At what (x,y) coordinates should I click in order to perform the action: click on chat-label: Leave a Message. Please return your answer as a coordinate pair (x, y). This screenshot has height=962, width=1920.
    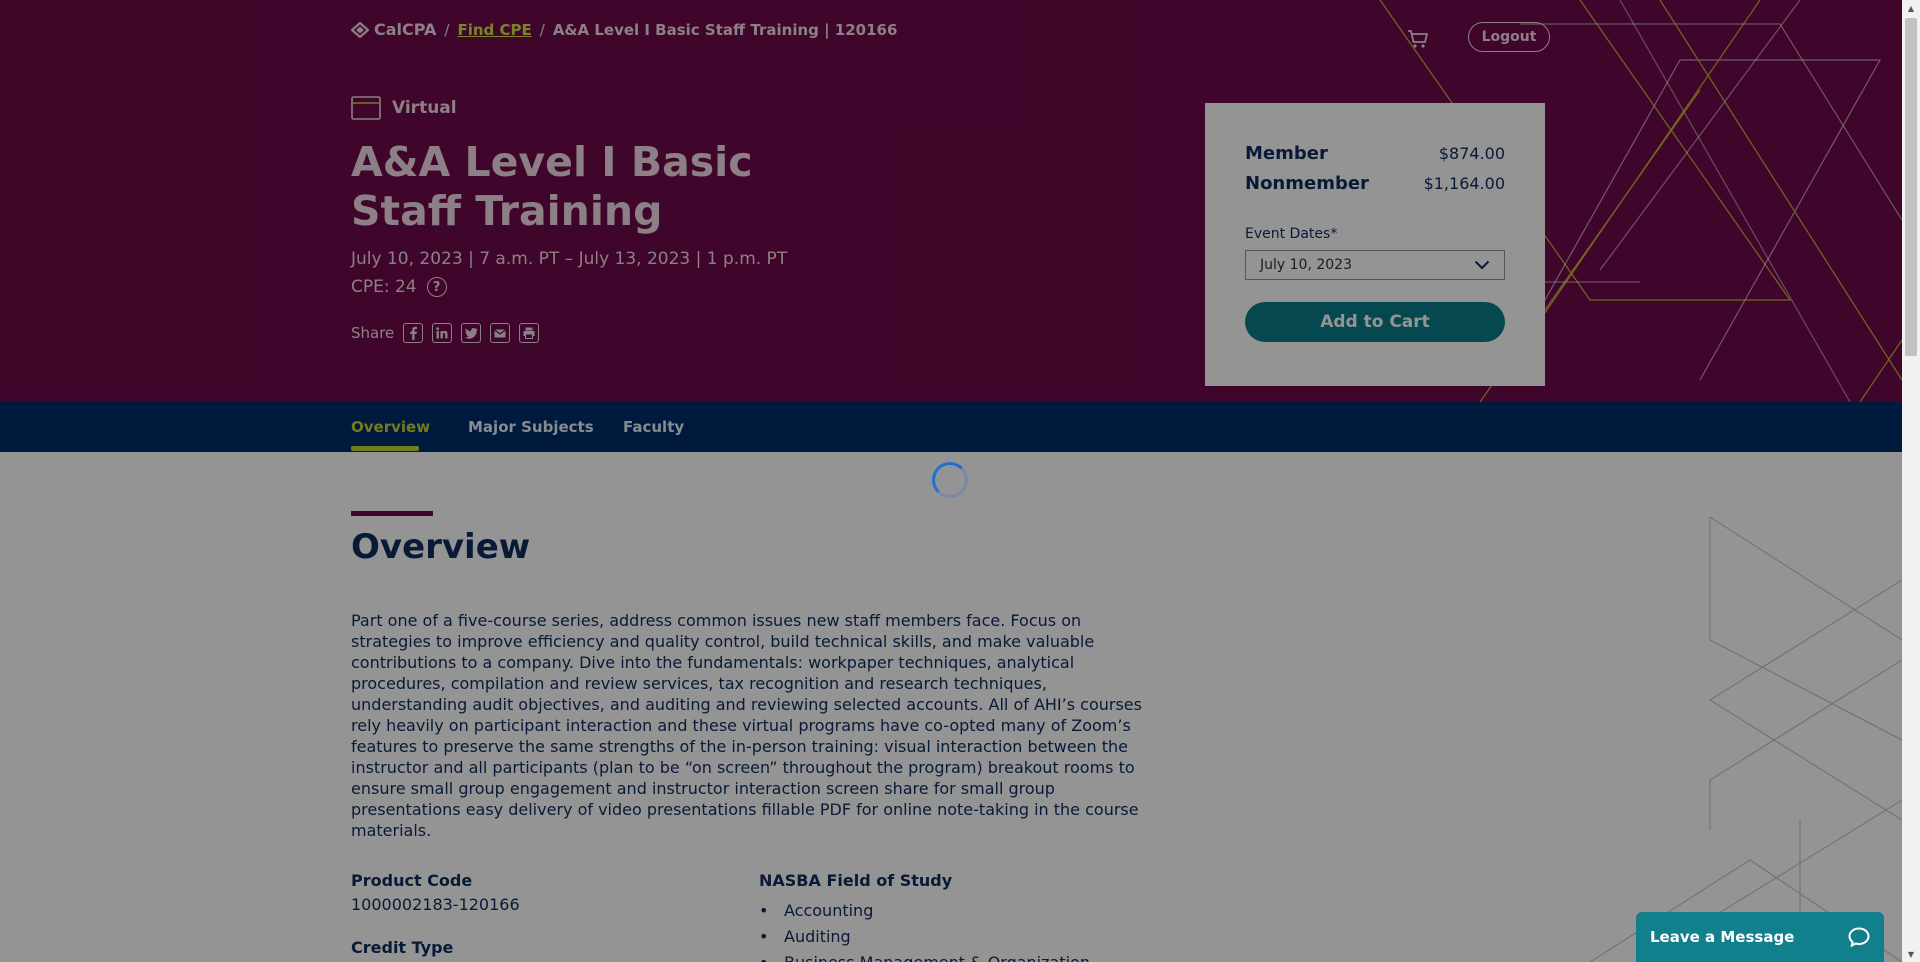
    Looking at the image, I should click on (1722, 937).